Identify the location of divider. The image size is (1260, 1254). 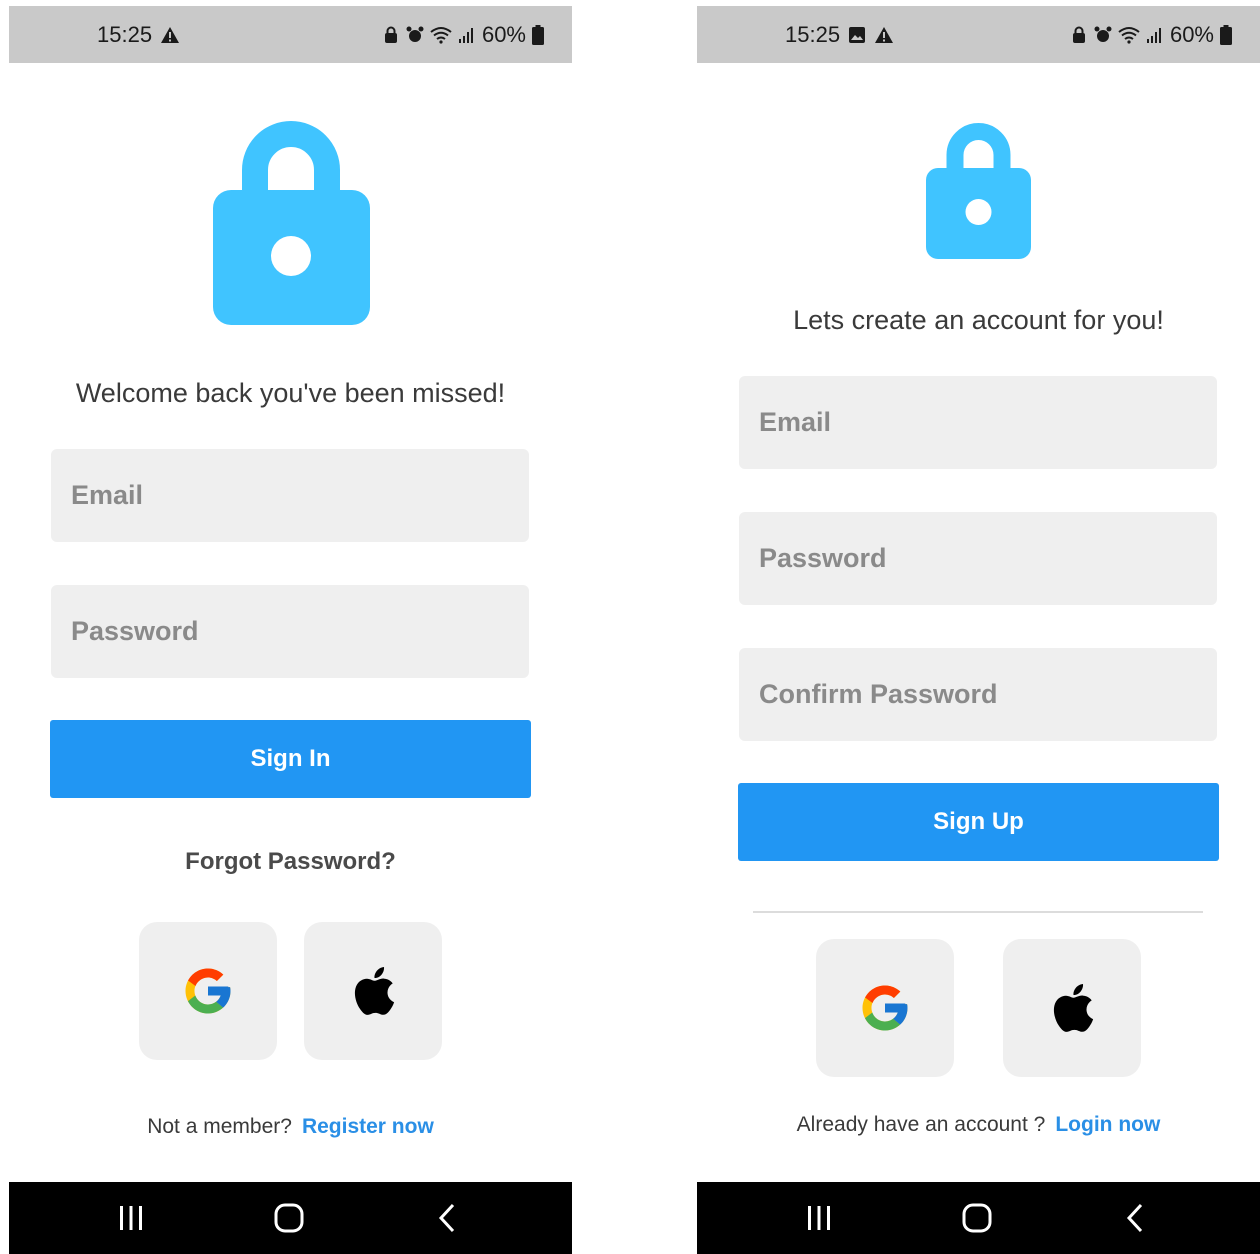
(978, 912).